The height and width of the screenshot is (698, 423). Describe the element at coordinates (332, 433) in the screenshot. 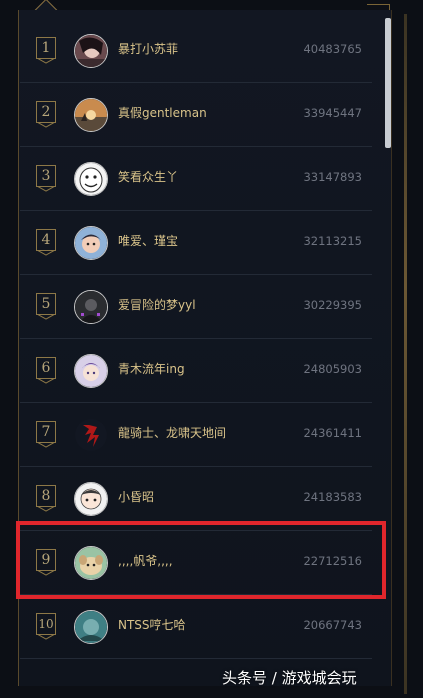

I see `player-score: 24361411` at that location.